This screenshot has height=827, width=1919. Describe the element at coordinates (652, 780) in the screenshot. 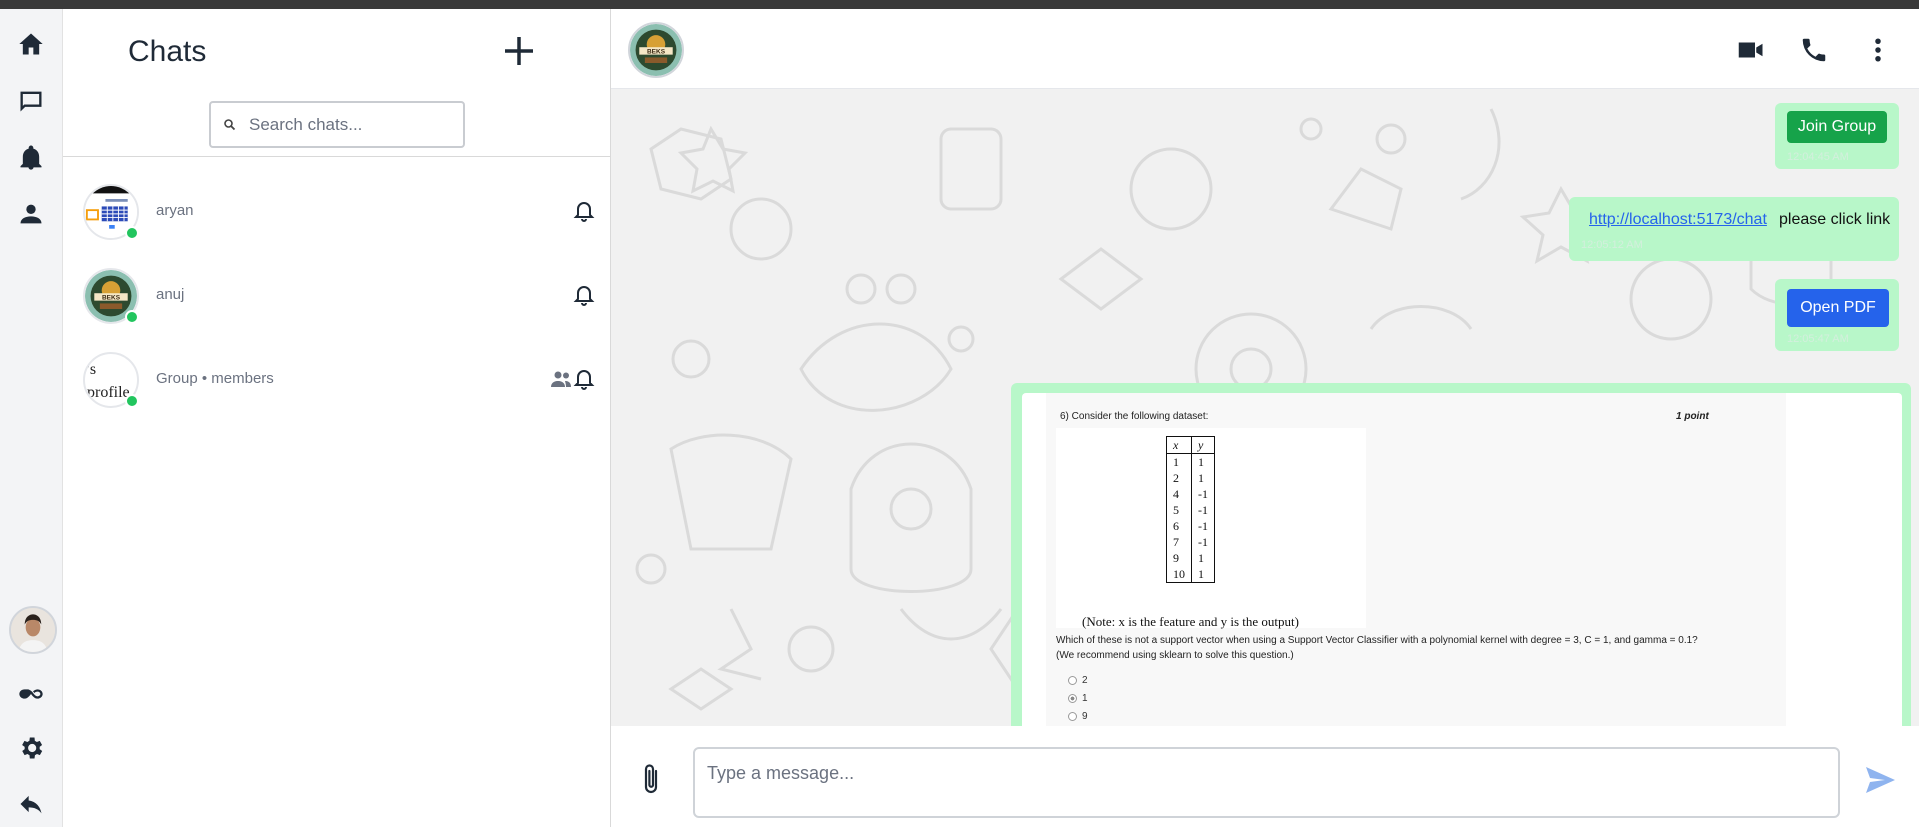

I see `paperclip-icon` at that location.